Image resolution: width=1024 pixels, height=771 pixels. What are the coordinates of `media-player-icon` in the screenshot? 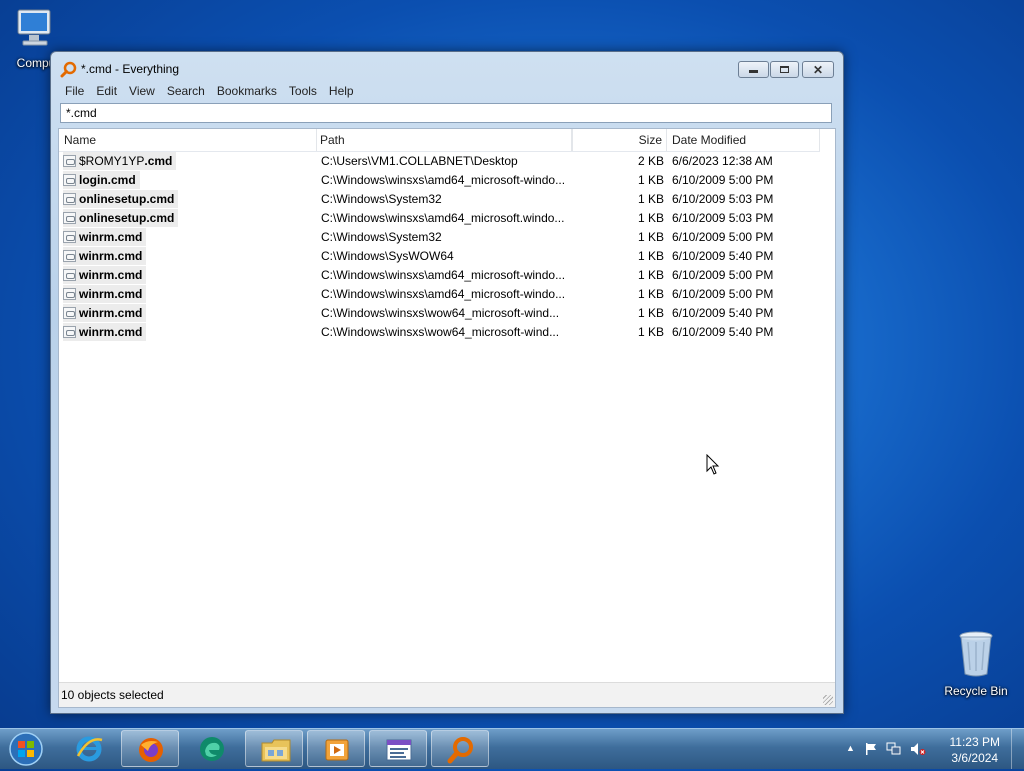 It's located at (337, 751).